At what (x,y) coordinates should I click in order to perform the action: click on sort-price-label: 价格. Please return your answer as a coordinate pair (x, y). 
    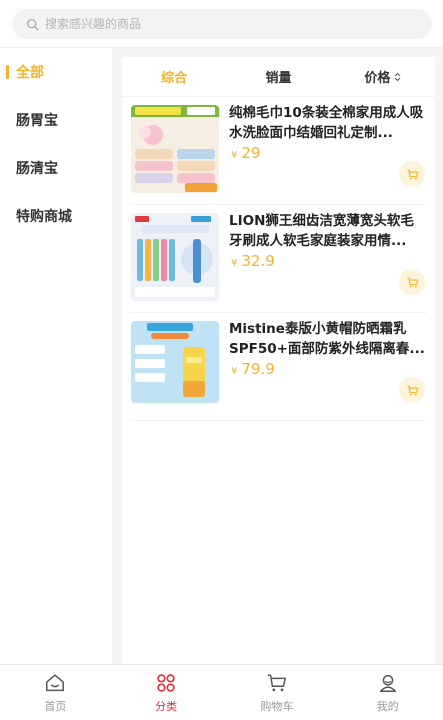
    Looking at the image, I should click on (377, 78).